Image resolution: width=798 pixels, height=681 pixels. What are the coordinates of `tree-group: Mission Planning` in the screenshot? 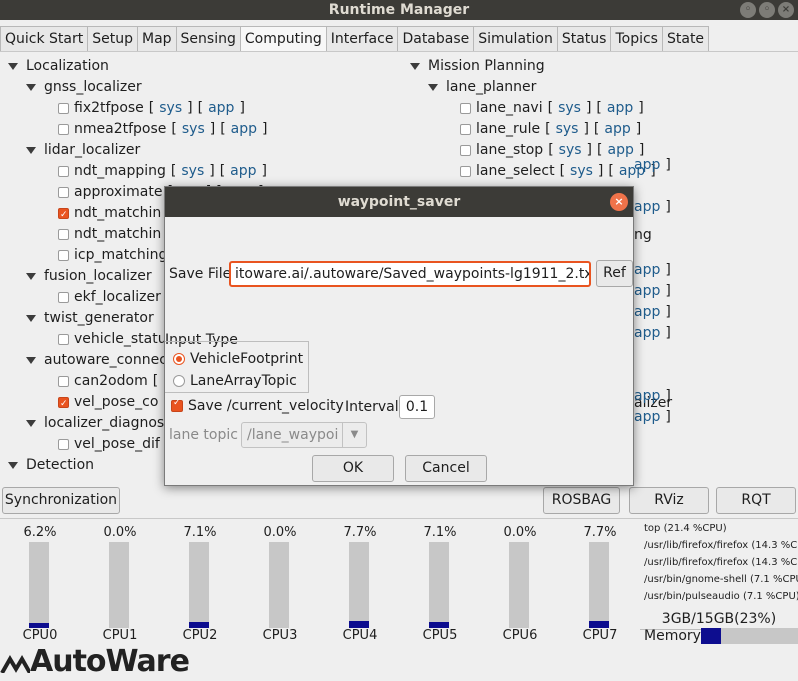 It's located at (477, 66).